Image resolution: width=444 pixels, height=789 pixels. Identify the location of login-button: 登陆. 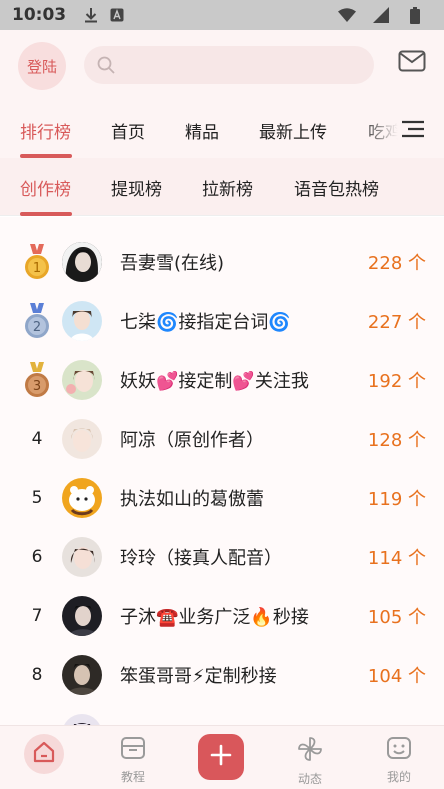
(42, 66).